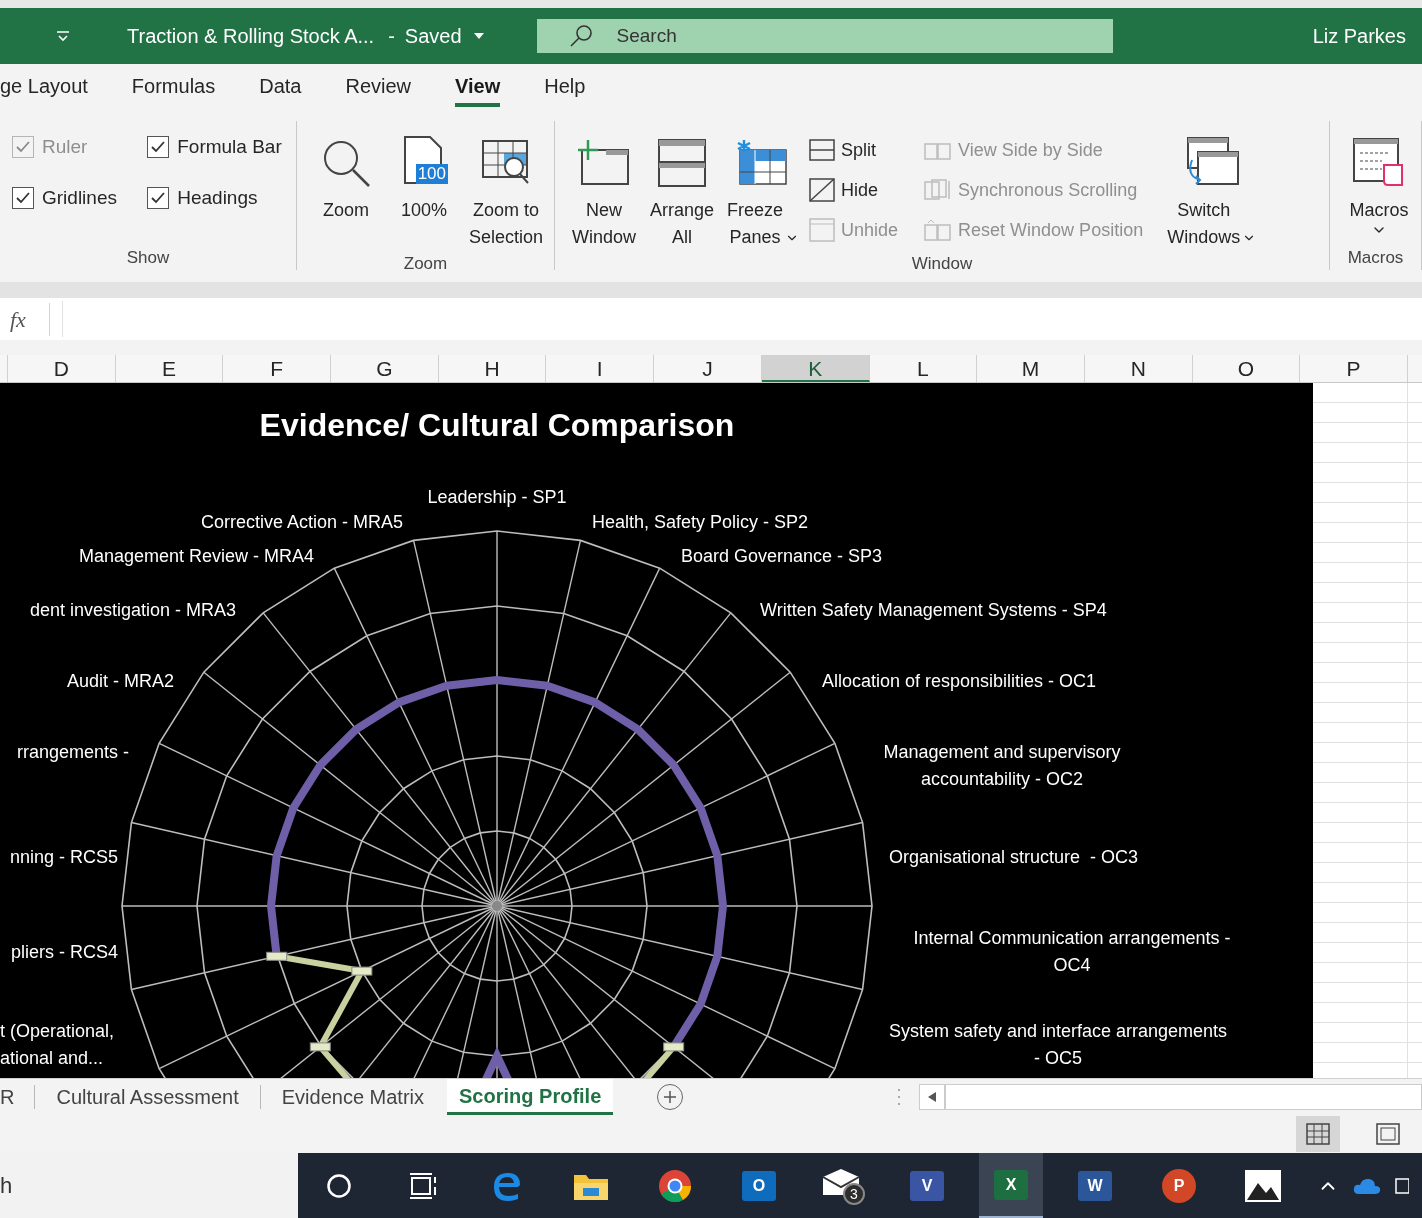 The height and width of the screenshot is (1218, 1422). Describe the element at coordinates (120, 681) in the screenshot. I see `axis-category-label: Audit - MRA2` at that location.